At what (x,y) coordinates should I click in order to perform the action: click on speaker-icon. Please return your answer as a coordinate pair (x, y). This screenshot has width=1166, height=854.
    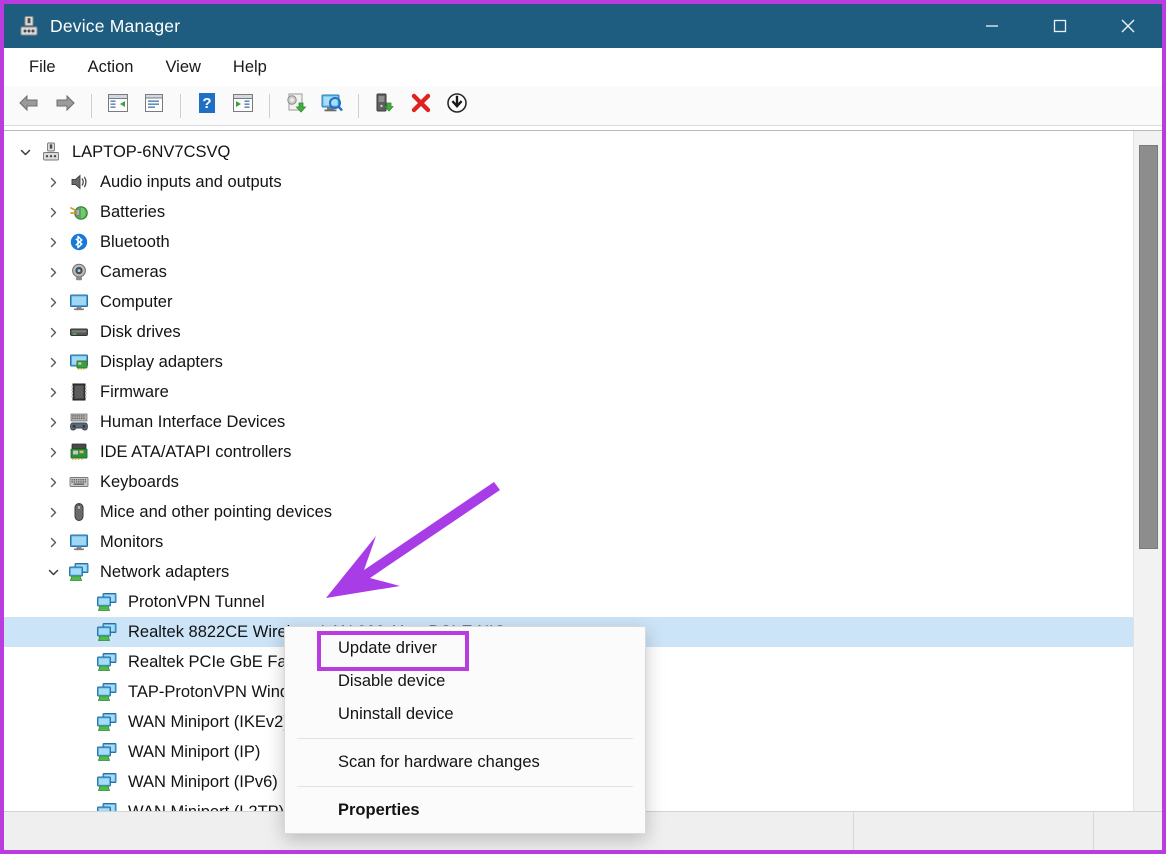
    Looking at the image, I should click on (79, 182).